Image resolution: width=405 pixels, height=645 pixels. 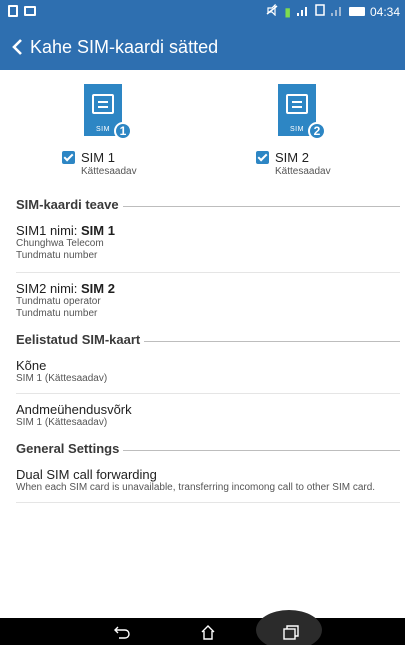 I want to click on chevron-left-icon, so click(x=17, y=47).